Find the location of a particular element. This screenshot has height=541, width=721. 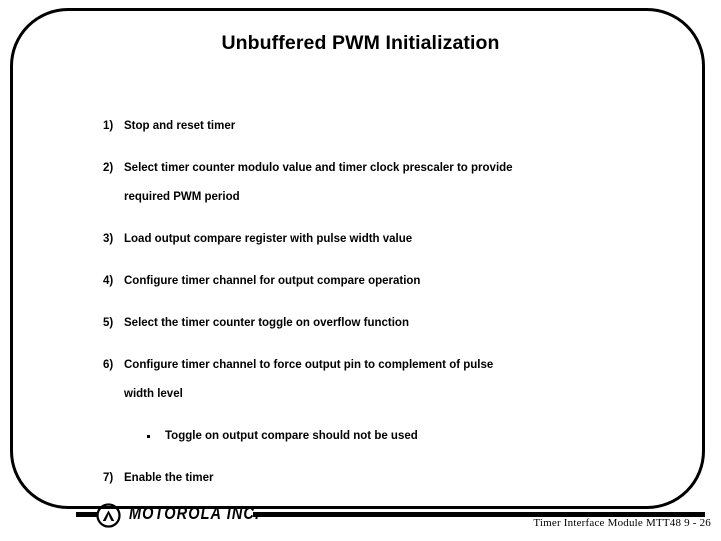

footer-text: Timer Interface Module MTT48 9 - 26 is located at coordinates (622, 523).